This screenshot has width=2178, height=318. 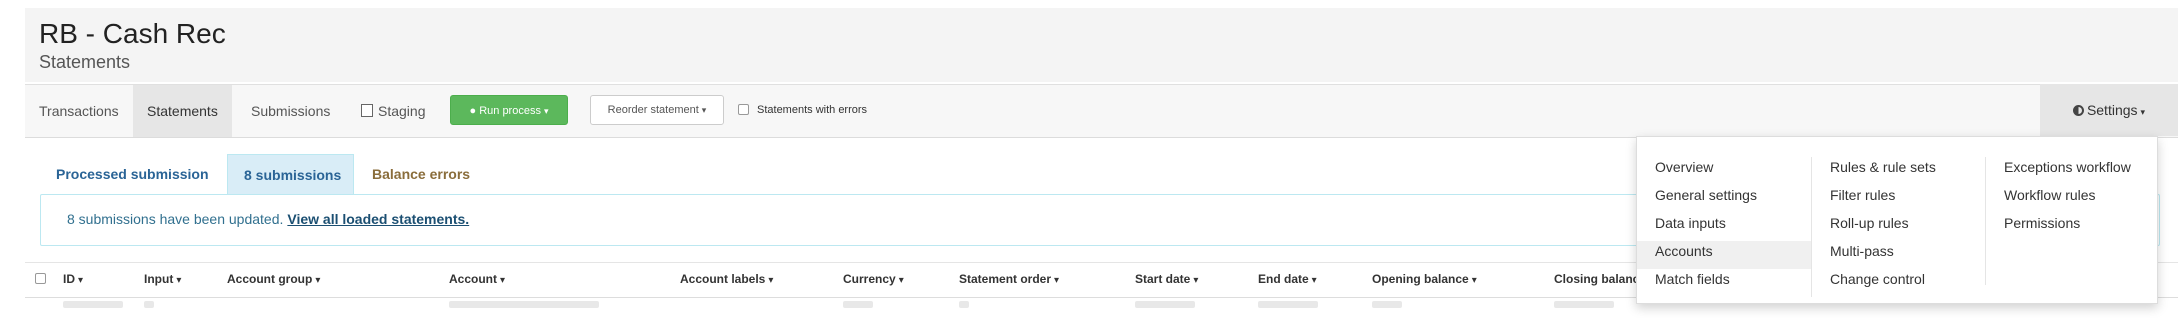 I want to click on settings-button: Settings ▾, so click(x=2109, y=110).